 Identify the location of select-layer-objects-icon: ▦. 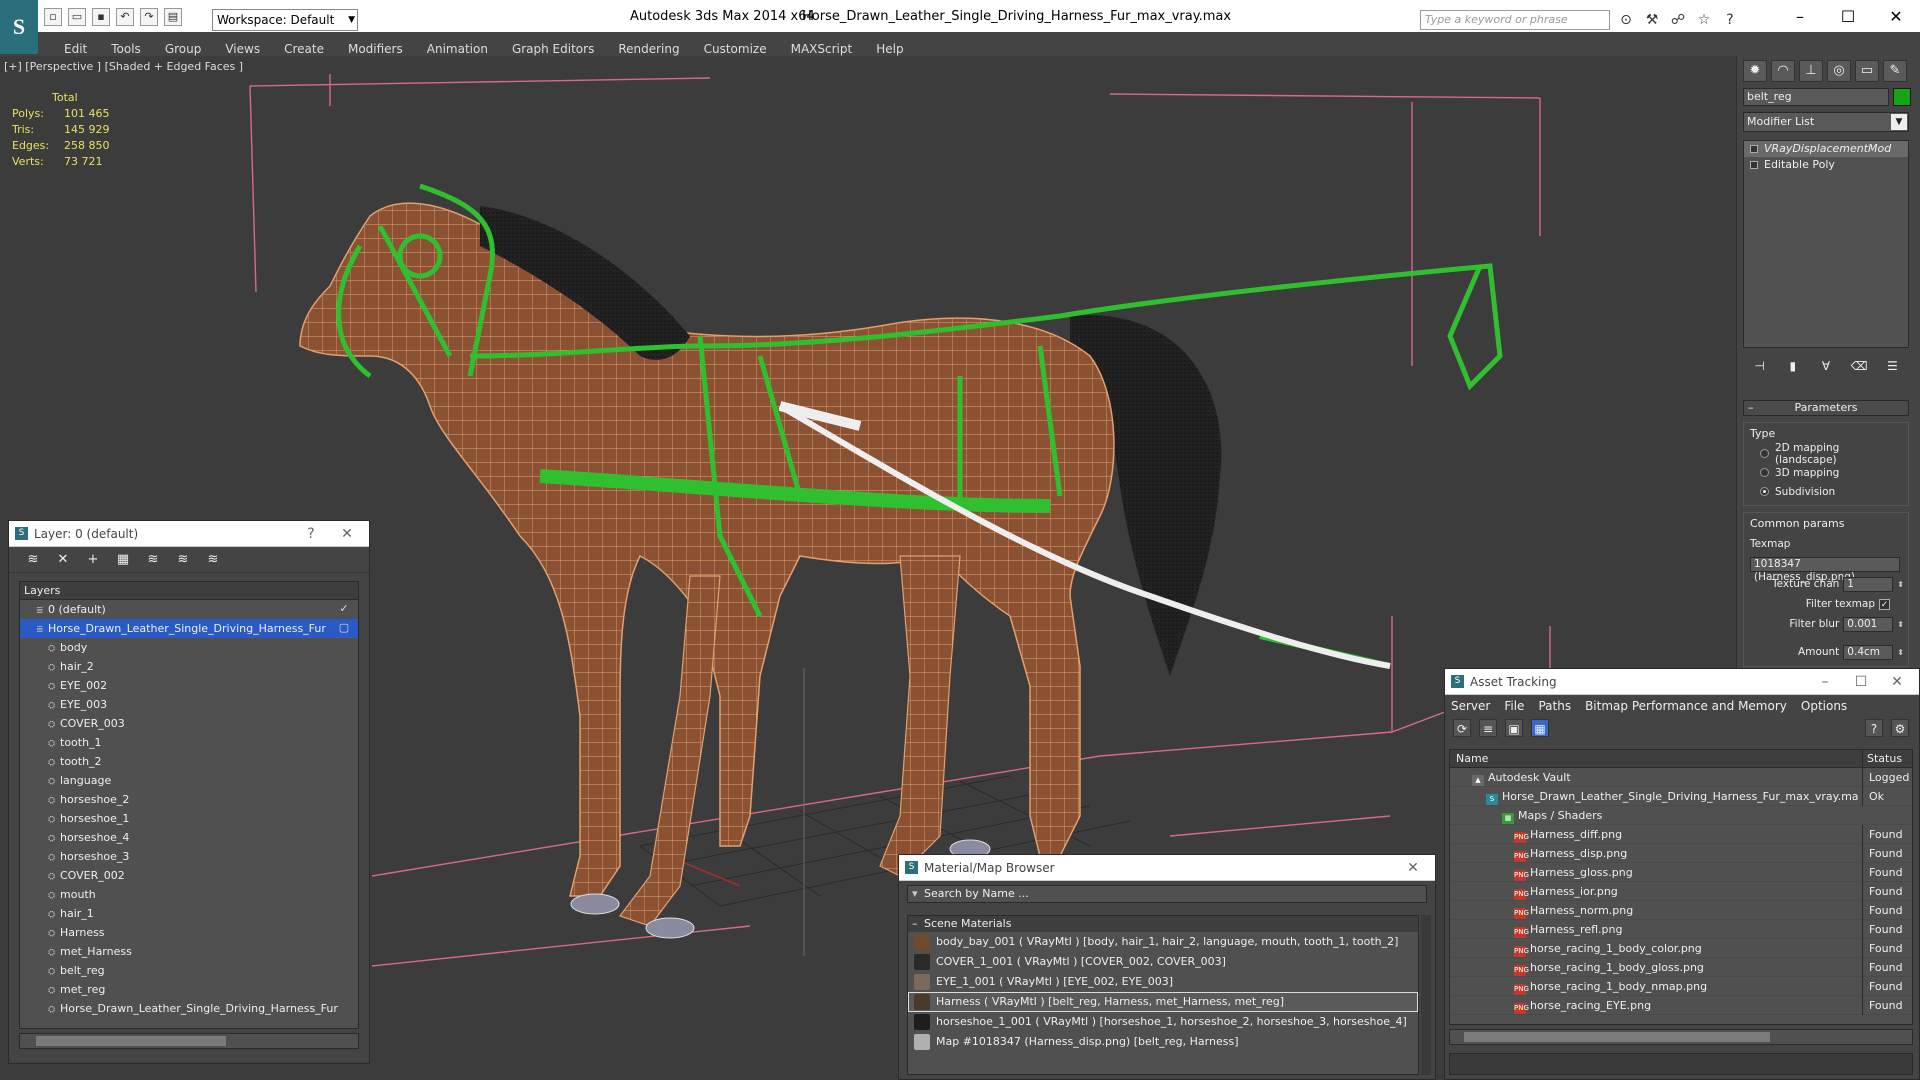
(123, 560).